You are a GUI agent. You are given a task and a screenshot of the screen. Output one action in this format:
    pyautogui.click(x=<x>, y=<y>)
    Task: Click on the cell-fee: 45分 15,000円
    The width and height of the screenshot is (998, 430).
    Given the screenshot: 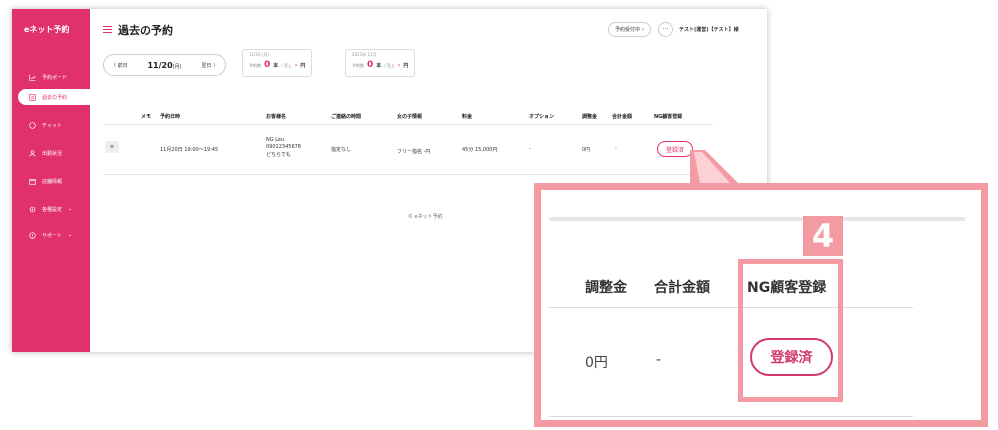 What is the action you would take?
    pyautogui.click(x=480, y=150)
    